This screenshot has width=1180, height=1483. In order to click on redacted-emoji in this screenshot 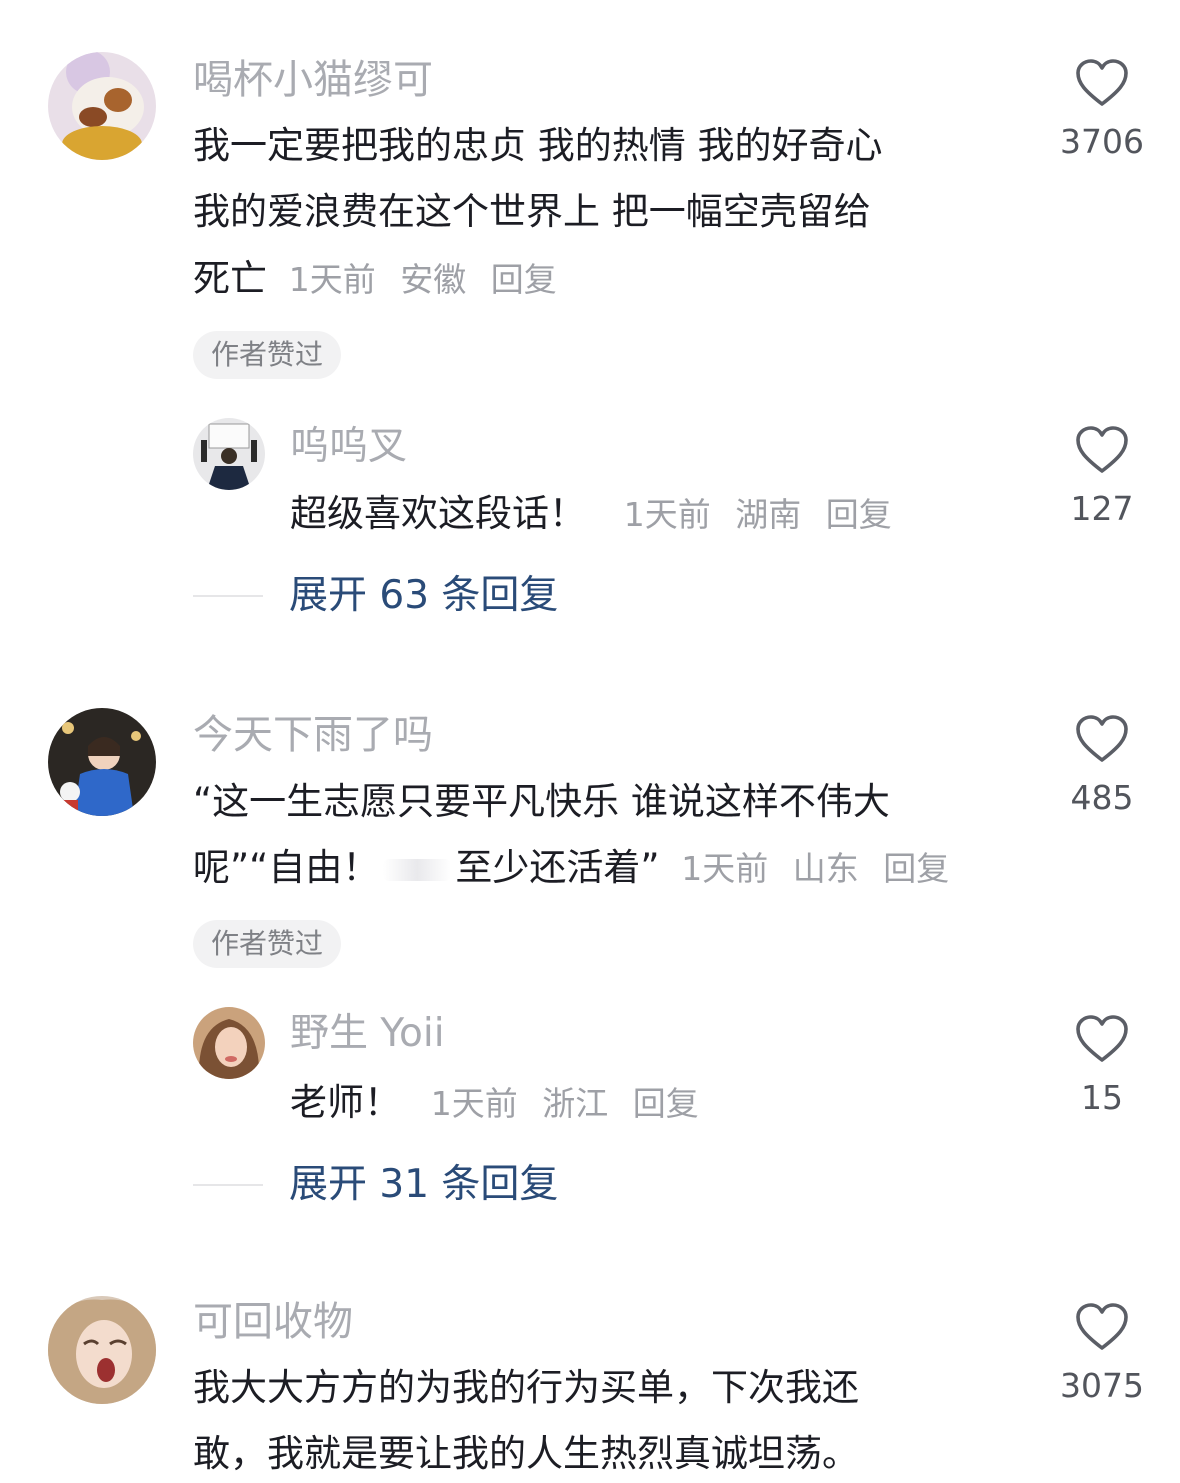, I will do `click(417, 869)`.